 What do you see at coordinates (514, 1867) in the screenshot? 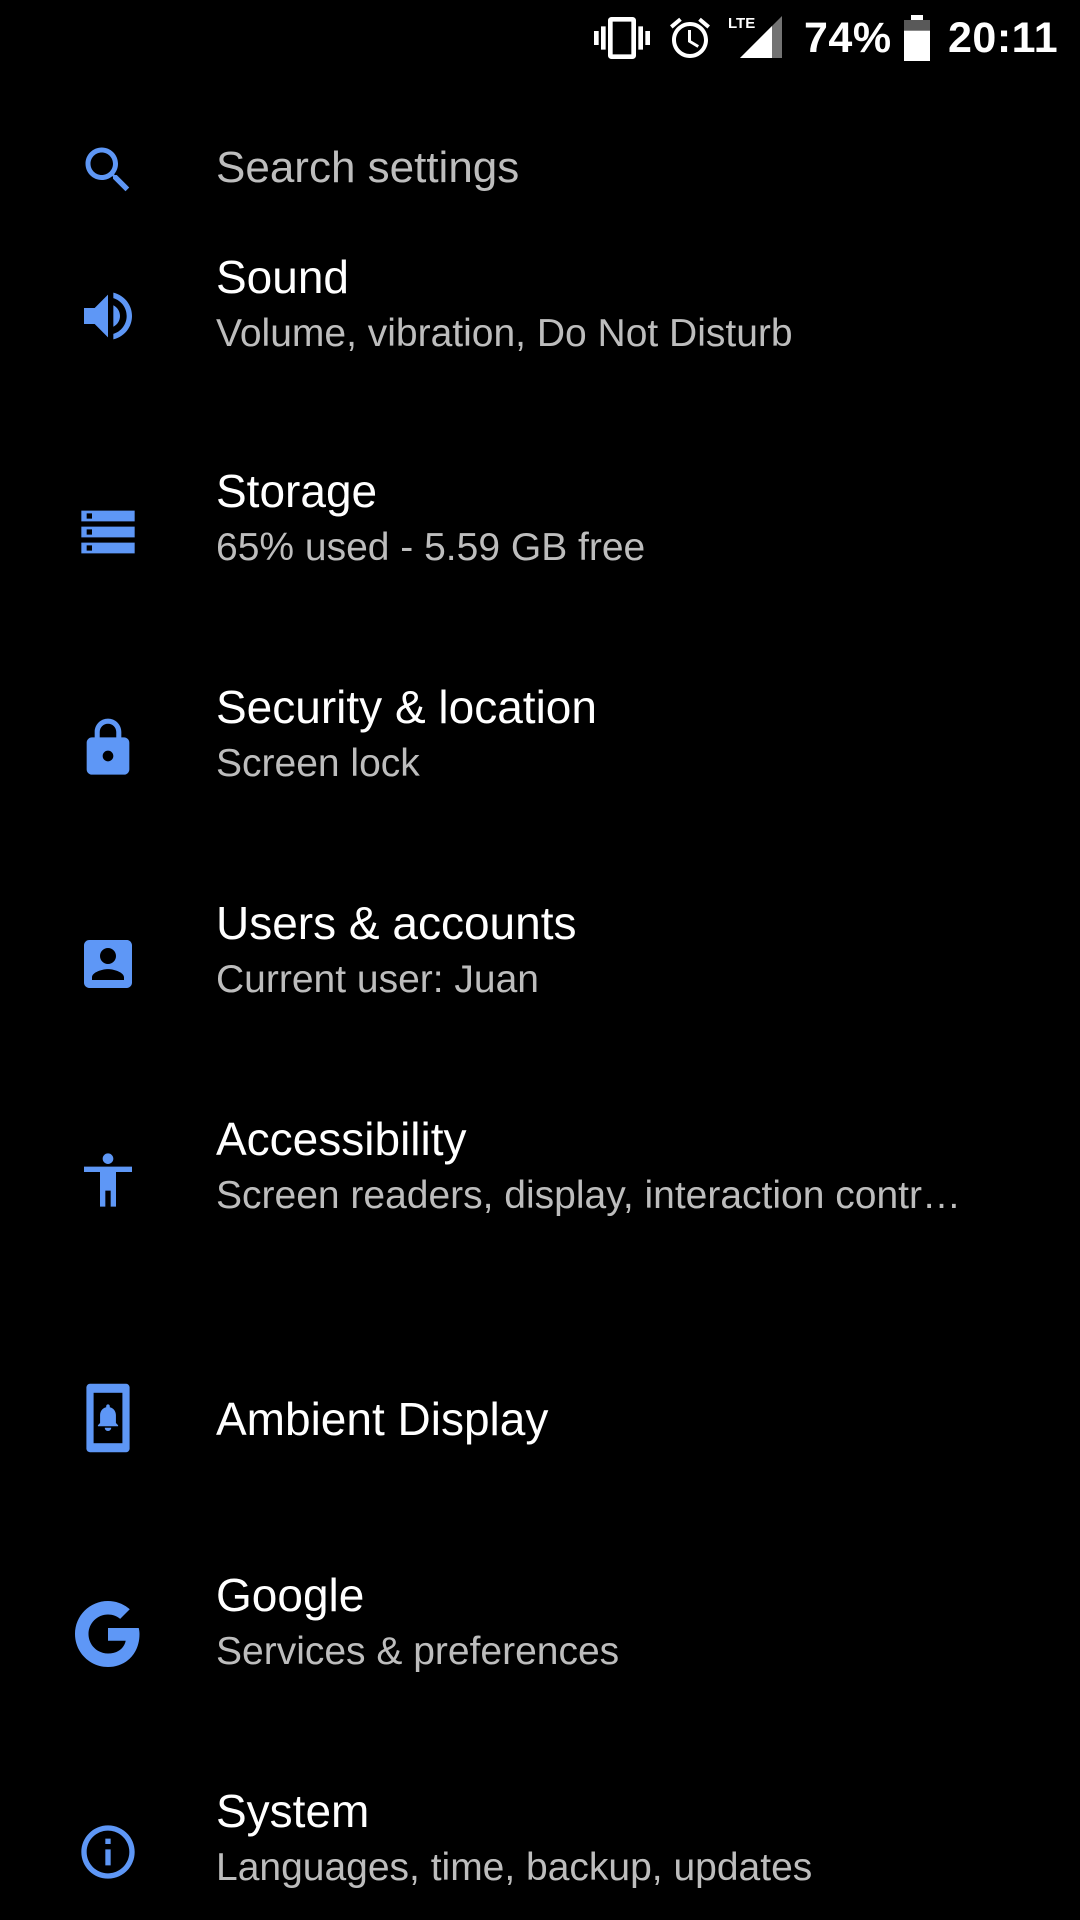
I see `settings-item-summary: Languages, time, backup, updates` at bounding box center [514, 1867].